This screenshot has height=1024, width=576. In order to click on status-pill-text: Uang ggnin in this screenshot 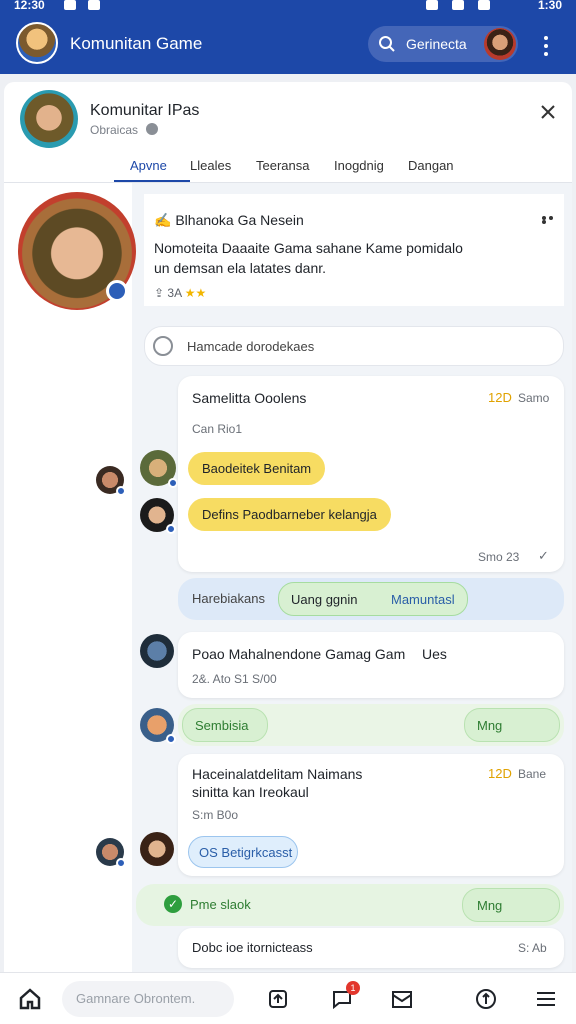, I will do `click(324, 599)`.